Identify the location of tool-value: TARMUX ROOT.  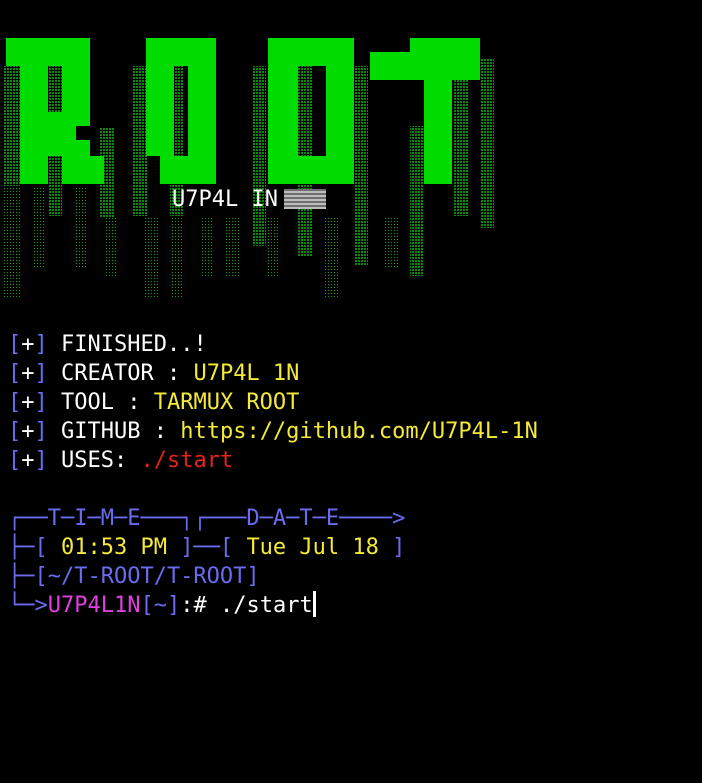
(226, 402).